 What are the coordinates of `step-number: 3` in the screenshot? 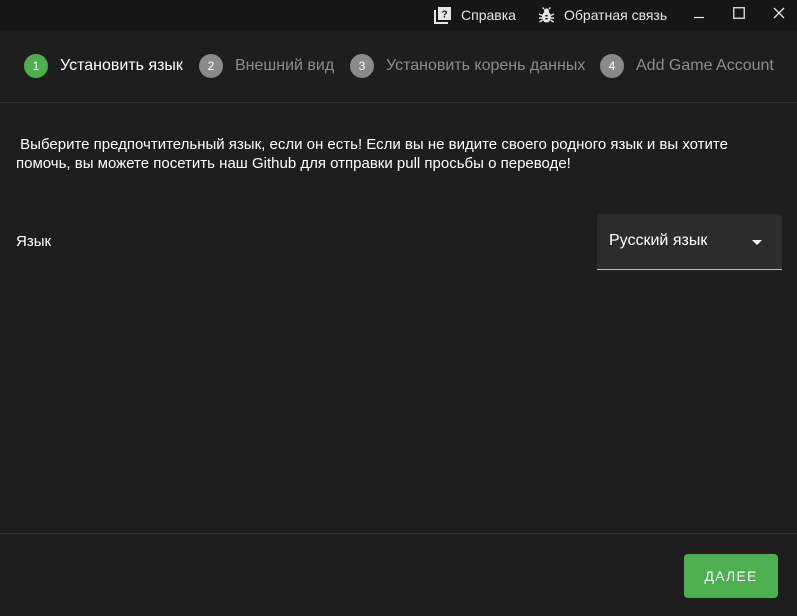 It's located at (362, 66).